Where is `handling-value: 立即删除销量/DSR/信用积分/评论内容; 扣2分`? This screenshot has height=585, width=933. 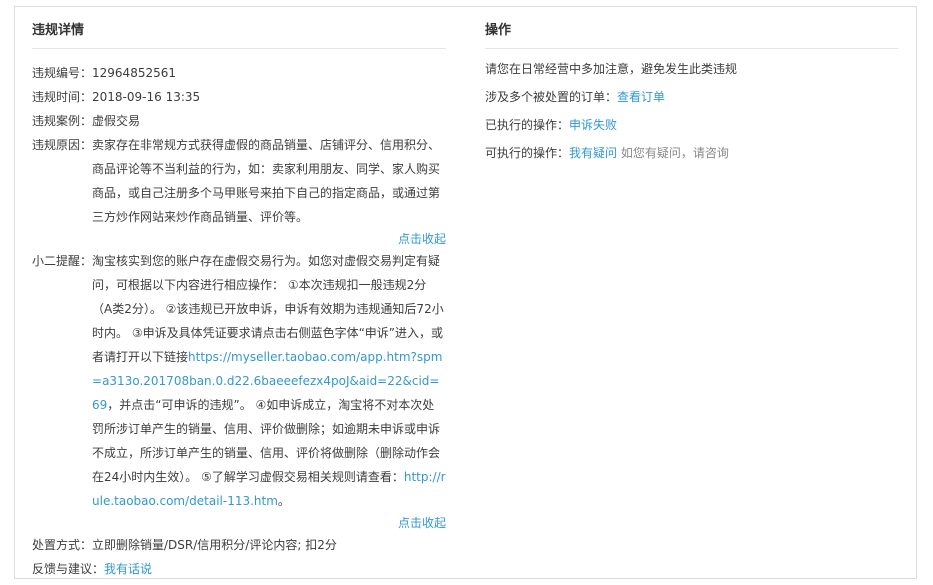
handling-value: 立即删除销量/DSR/信用积分/评论内容; 扣2分 is located at coordinates (214, 545).